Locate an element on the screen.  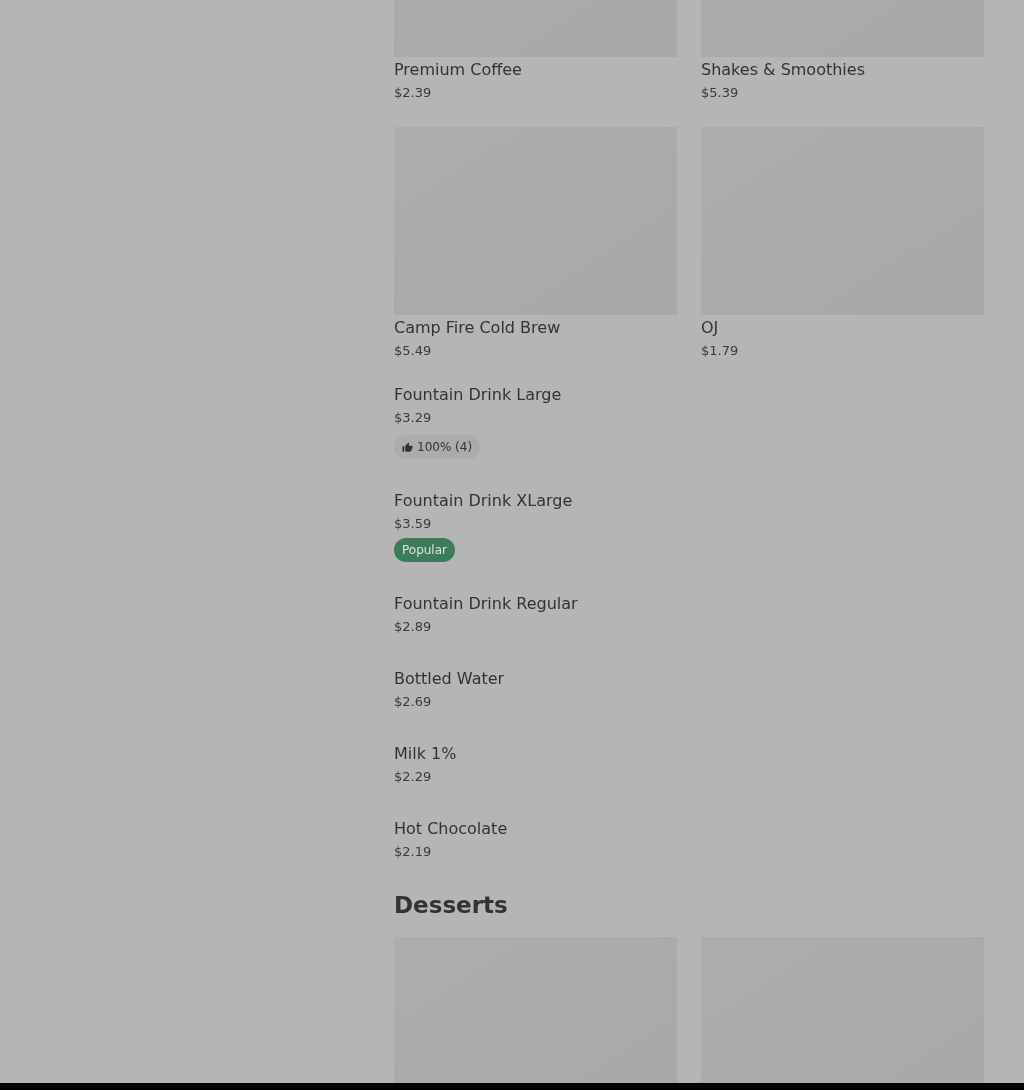
item-name: Fountain Drink XLarge is located at coordinates (483, 501).